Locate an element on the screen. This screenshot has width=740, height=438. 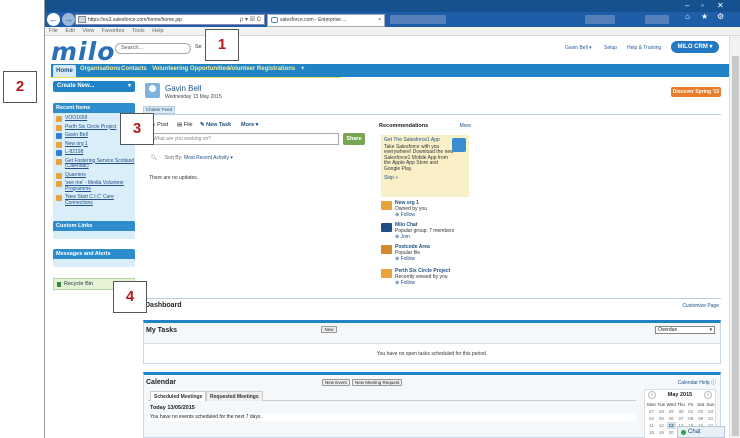
user-name: Gavin Bell is located at coordinates (183, 88).